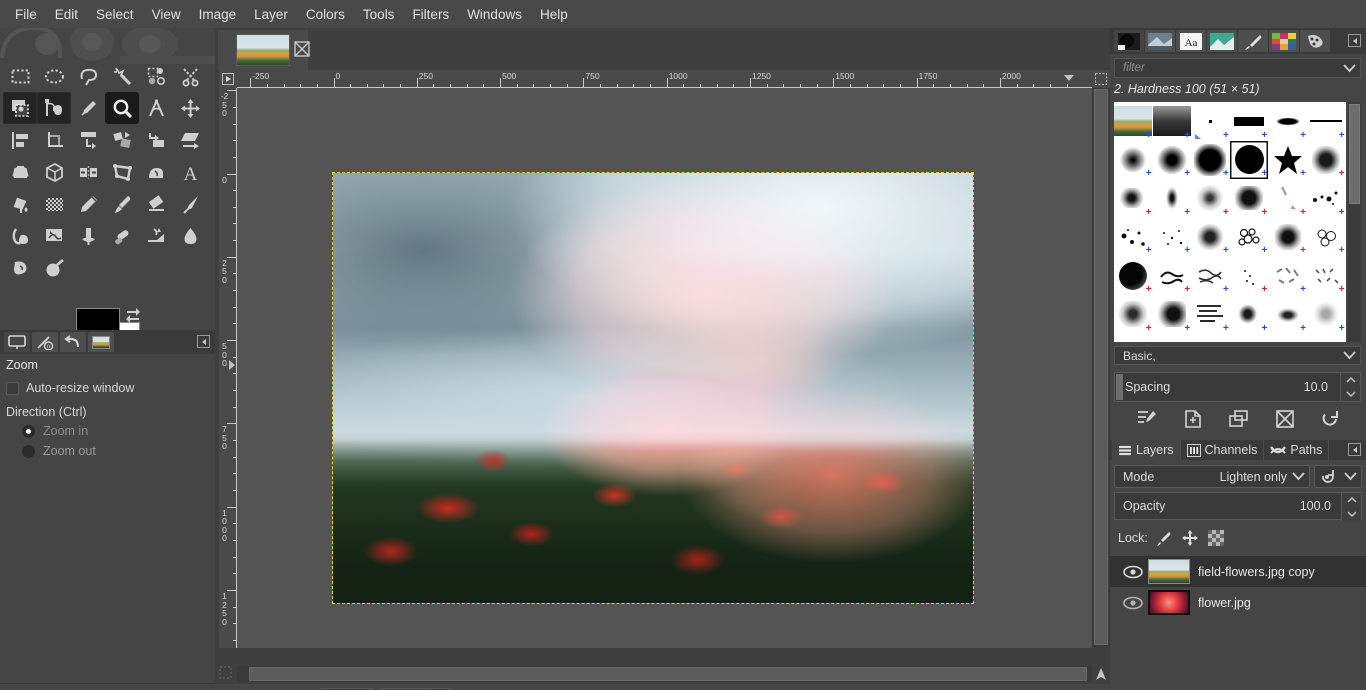 This screenshot has width=1366, height=690. What do you see at coordinates (1351, 507) in the screenshot?
I see `opacity-stepper` at bounding box center [1351, 507].